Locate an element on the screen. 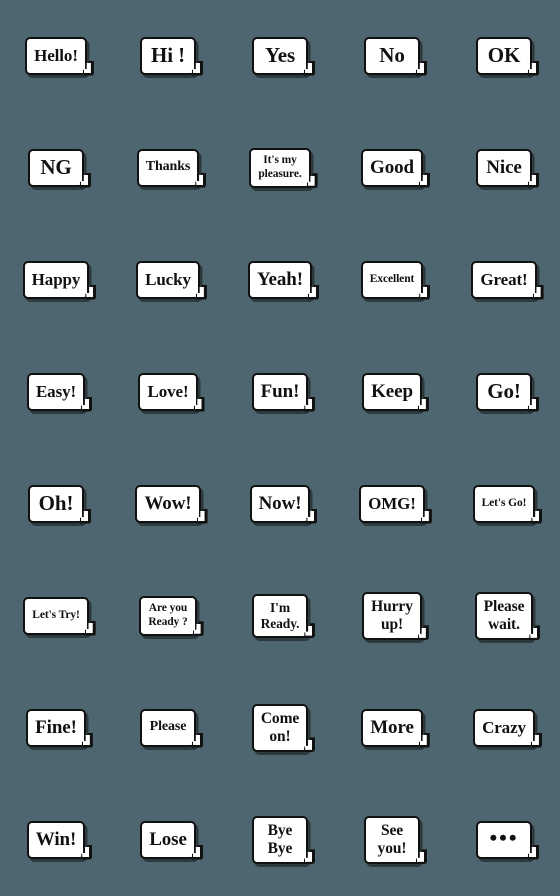  speech-bubble-sticker: Fun! is located at coordinates (283, 392).